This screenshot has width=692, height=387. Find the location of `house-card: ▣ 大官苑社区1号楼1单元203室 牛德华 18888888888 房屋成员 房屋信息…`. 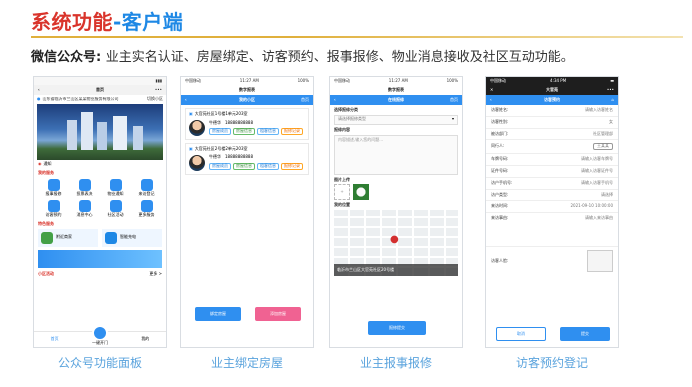

house-card: ▣ 大官苑社区1号楼1单元203室 牛德华 18888888888 房屋成员 房屋信息… is located at coordinates (247, 124).